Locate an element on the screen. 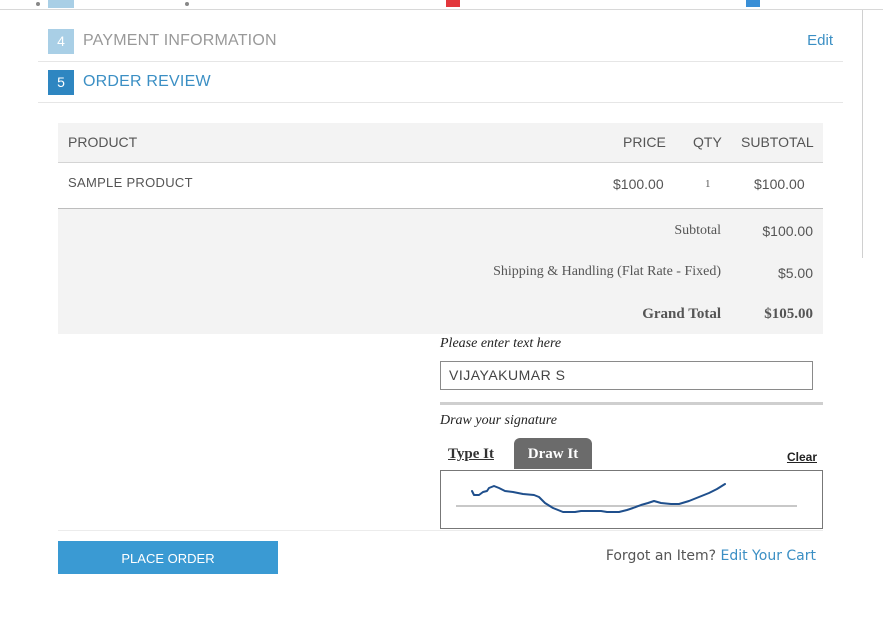  red-marker is located at coordinates (453, 3).